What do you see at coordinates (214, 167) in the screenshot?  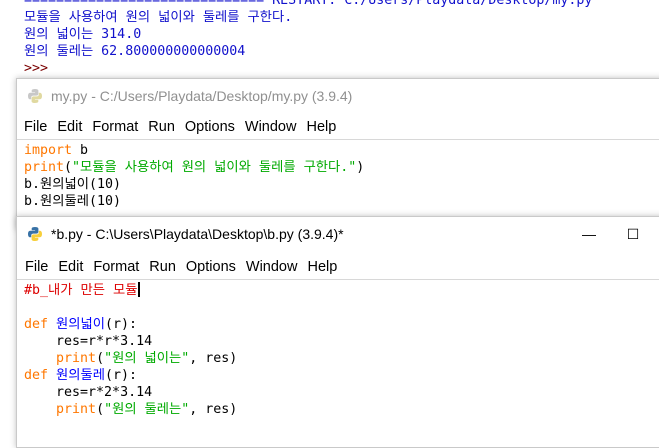 I see `string-literal: "모듈을 사용하여 원의 넓이와 둘레를 구한다."` at bounding box center [214, 167].